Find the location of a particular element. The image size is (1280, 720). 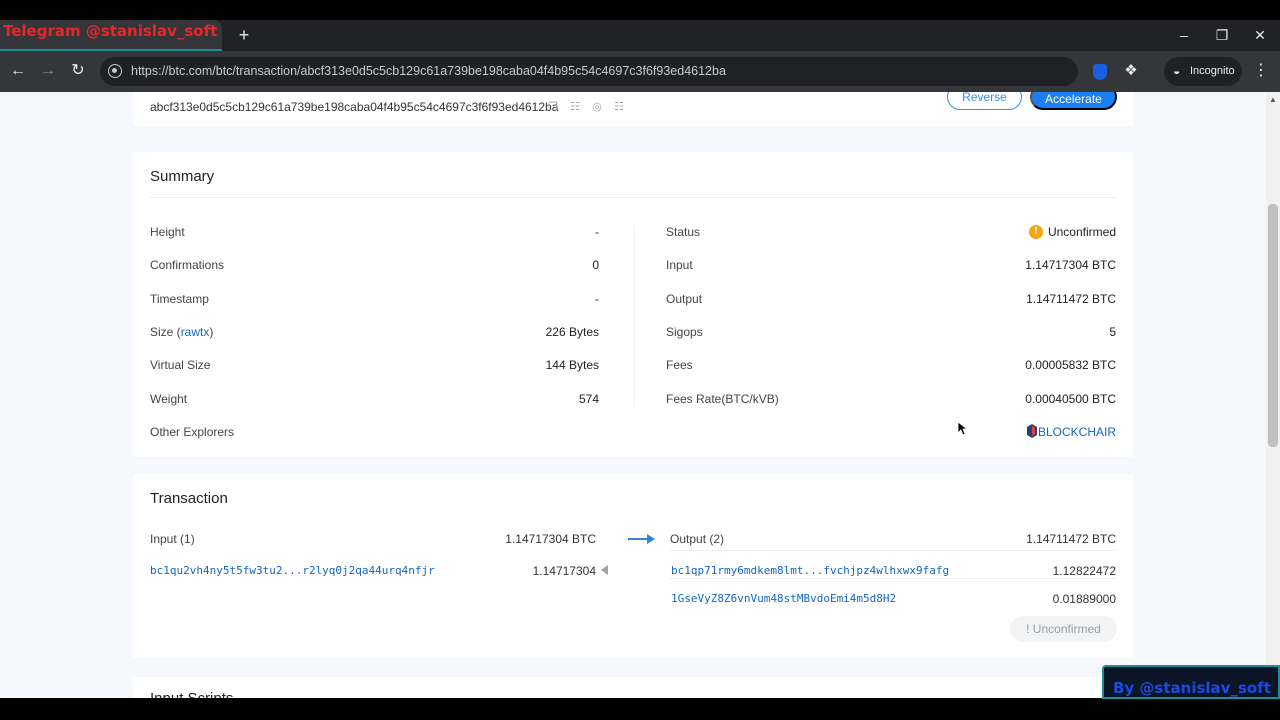

status-label: Status is located at coordinates (683, 232).